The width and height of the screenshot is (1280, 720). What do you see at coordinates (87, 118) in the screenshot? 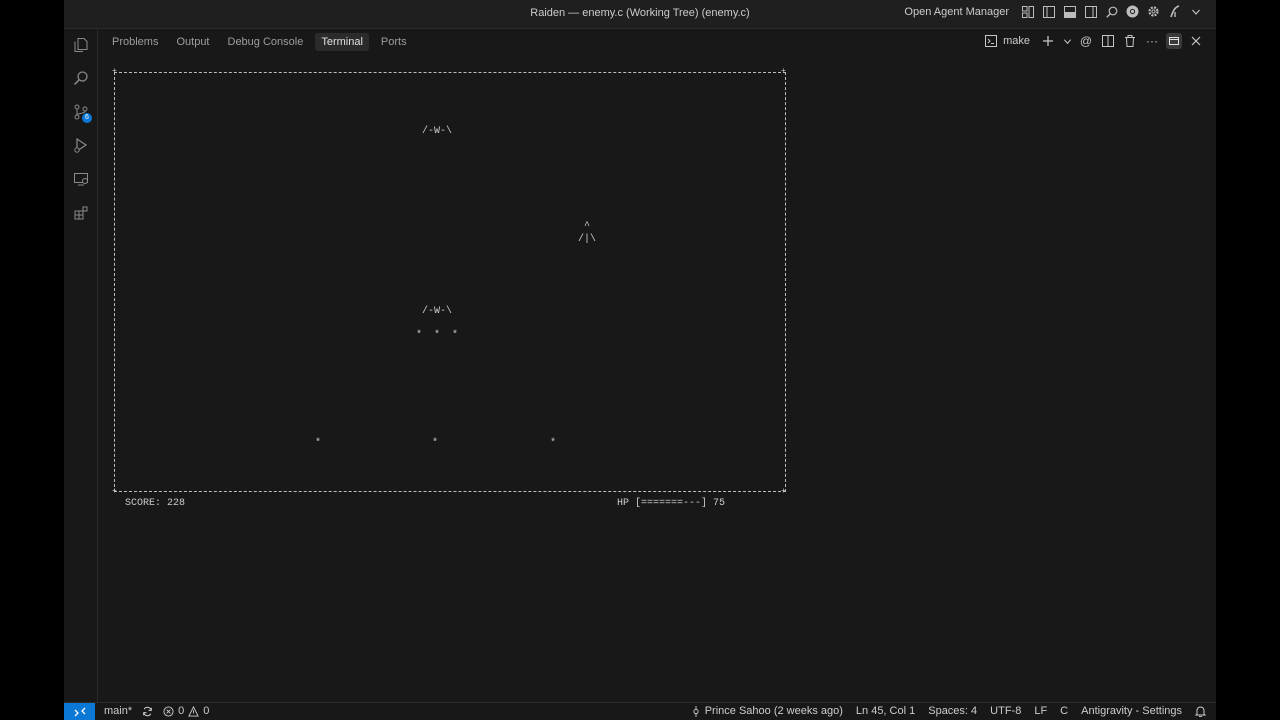
I see `source-control-badge: 6` at bounding box center [87, 118].